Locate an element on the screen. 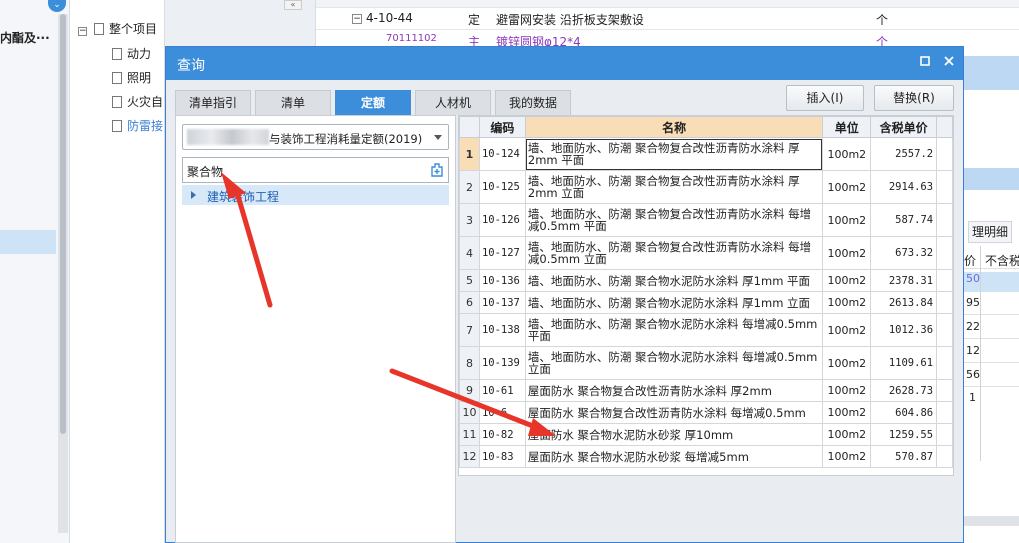  row-number-cell: 12 is located at coordinates (469, 456).